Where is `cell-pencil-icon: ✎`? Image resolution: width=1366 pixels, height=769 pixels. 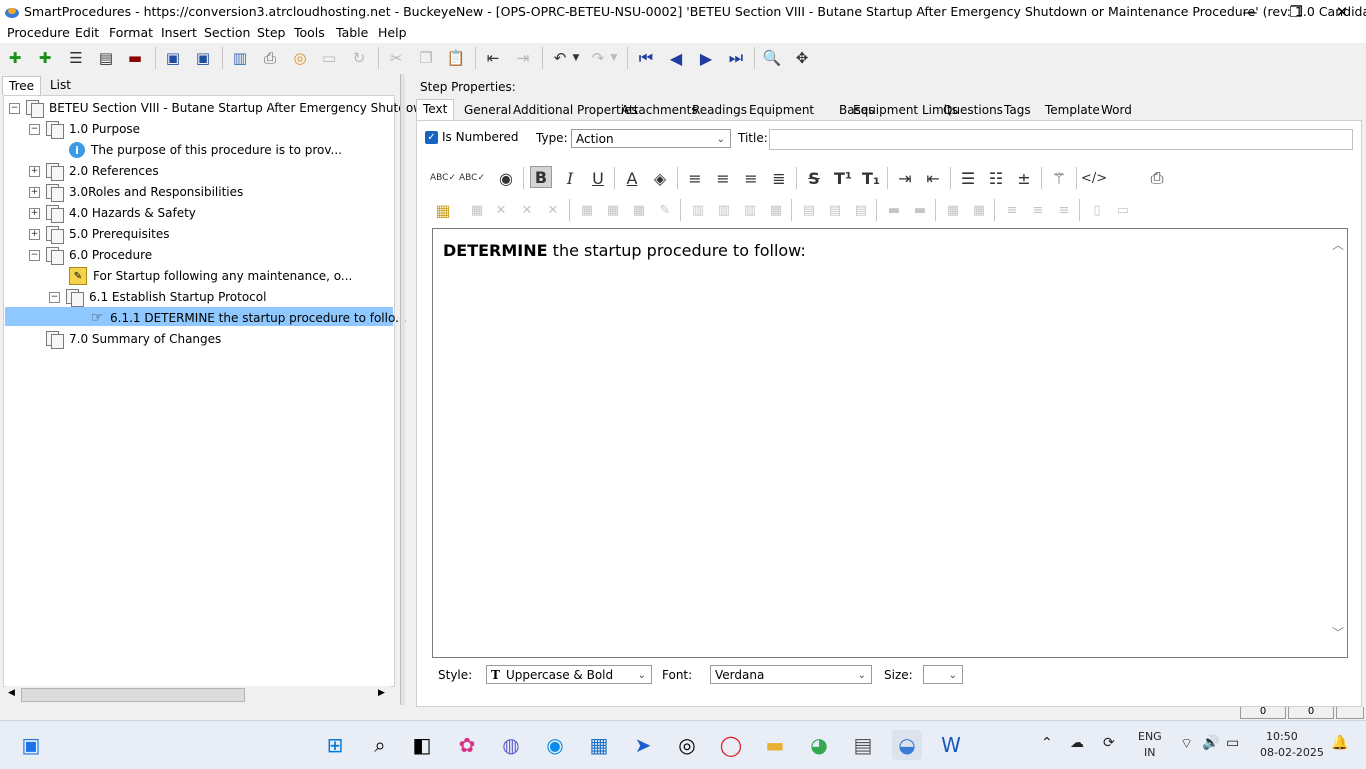
cell-pencil-icon: ✎ is located at coordinates (665, 210).